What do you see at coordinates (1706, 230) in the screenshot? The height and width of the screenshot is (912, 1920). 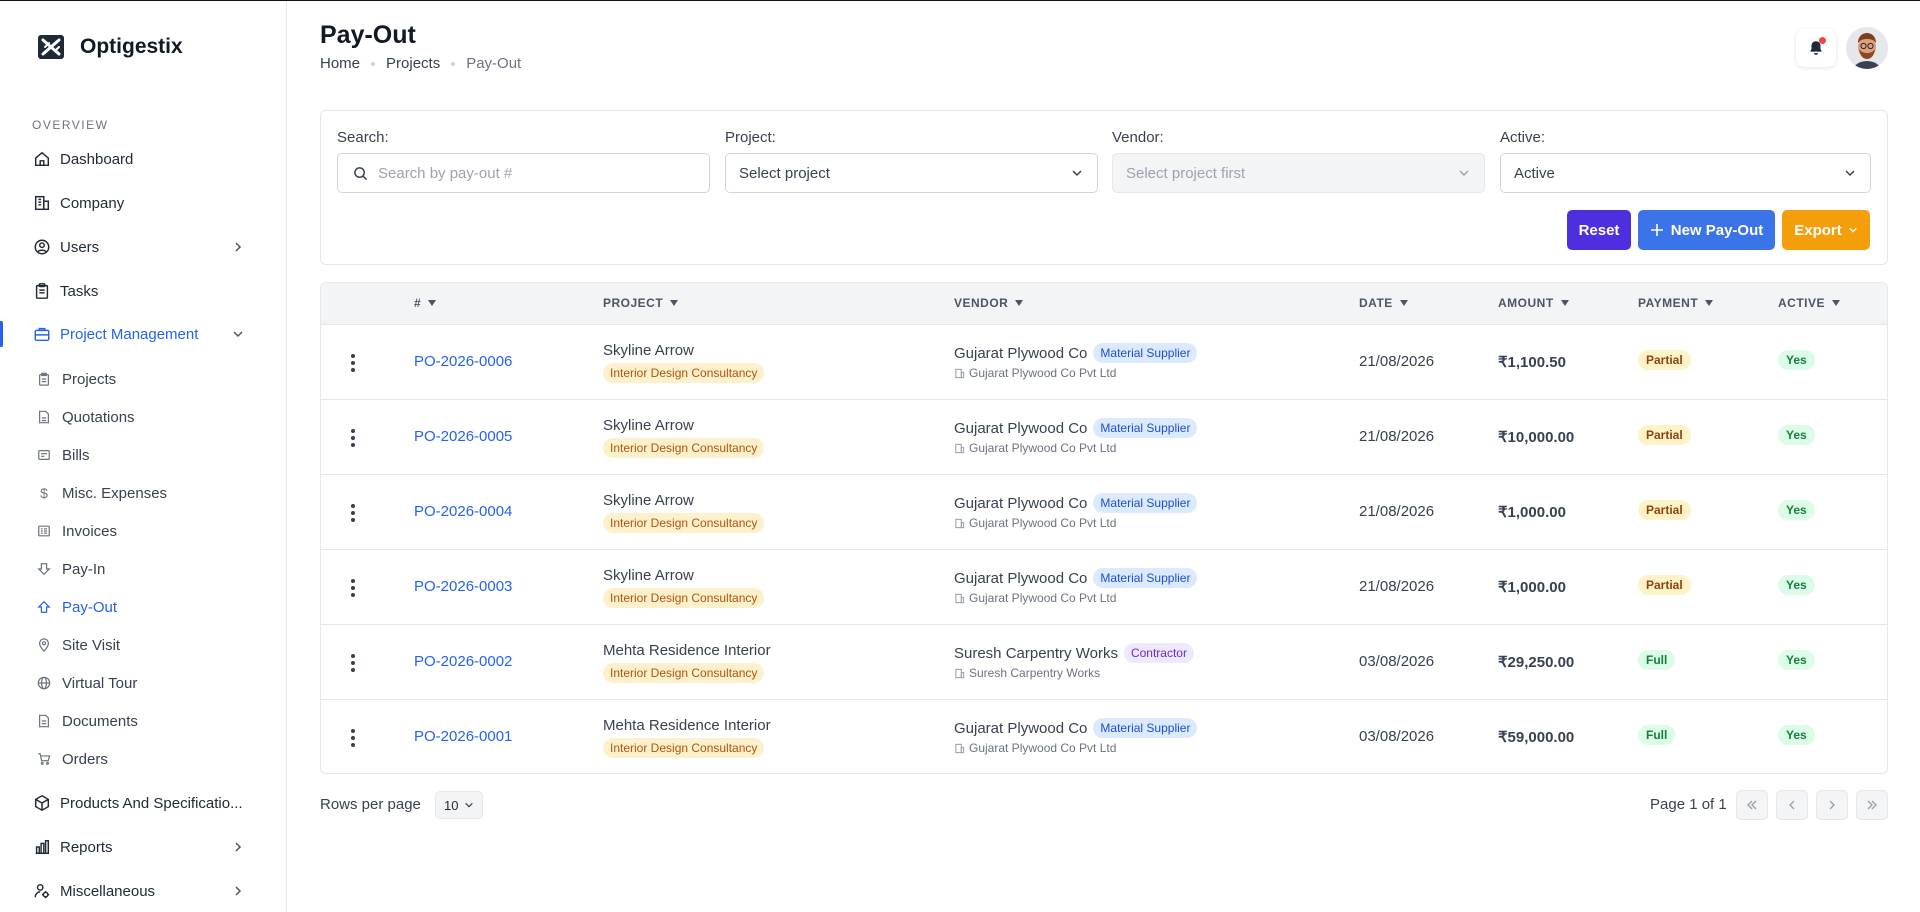 I see `new-pay-out-button: New Pay-Out` at bounding box center [1706, 230].